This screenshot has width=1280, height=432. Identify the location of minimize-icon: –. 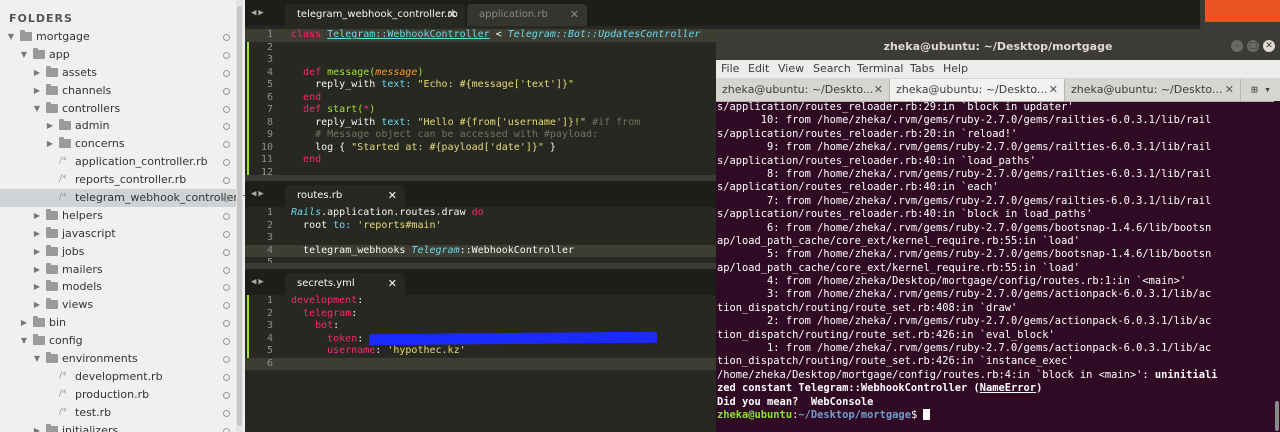
(1237, 46).